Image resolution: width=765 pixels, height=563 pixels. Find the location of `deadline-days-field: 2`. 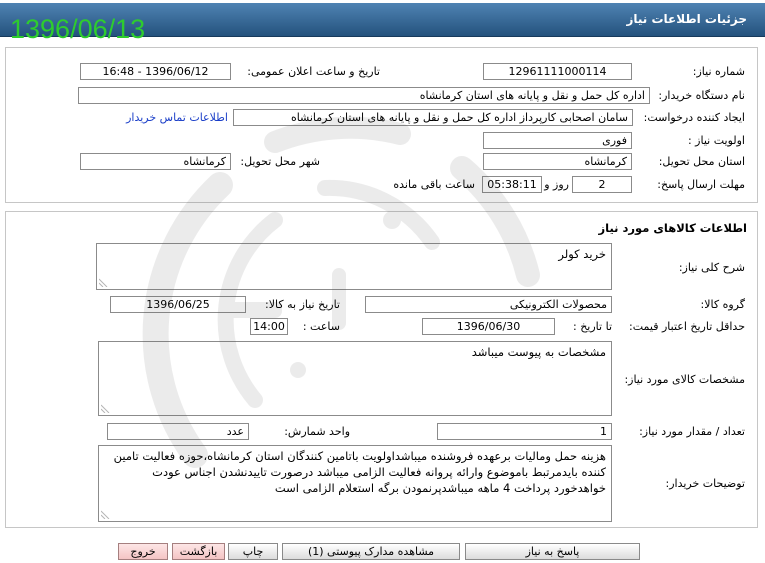

deadline-days-field: 2 is located at coordinates (602, 184).